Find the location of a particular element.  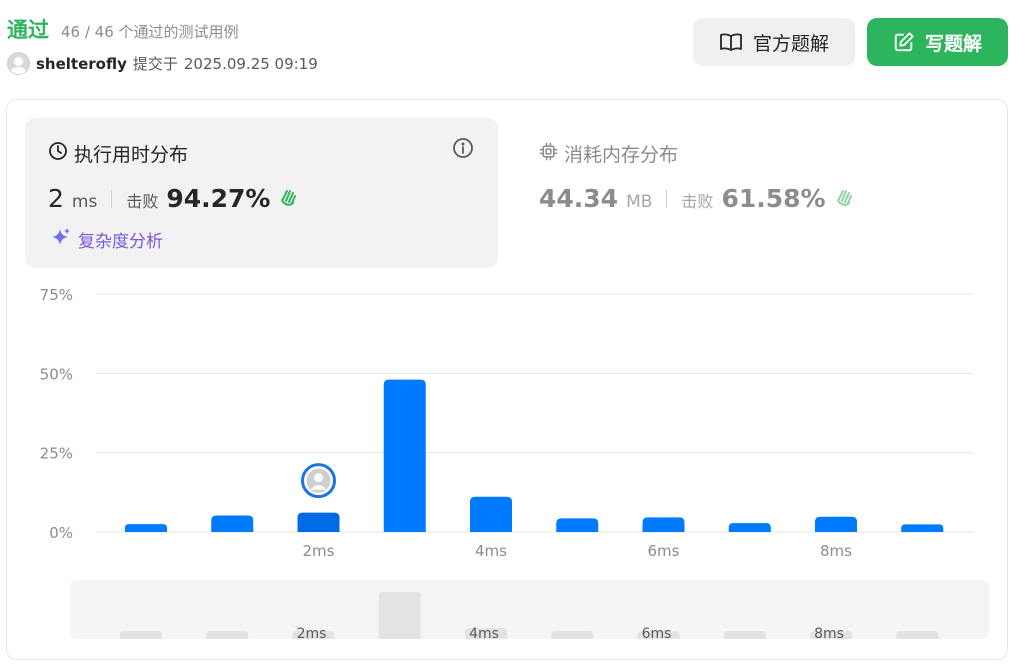

mini-x-tick-label: 4ms is located at coordinates (484, 634).